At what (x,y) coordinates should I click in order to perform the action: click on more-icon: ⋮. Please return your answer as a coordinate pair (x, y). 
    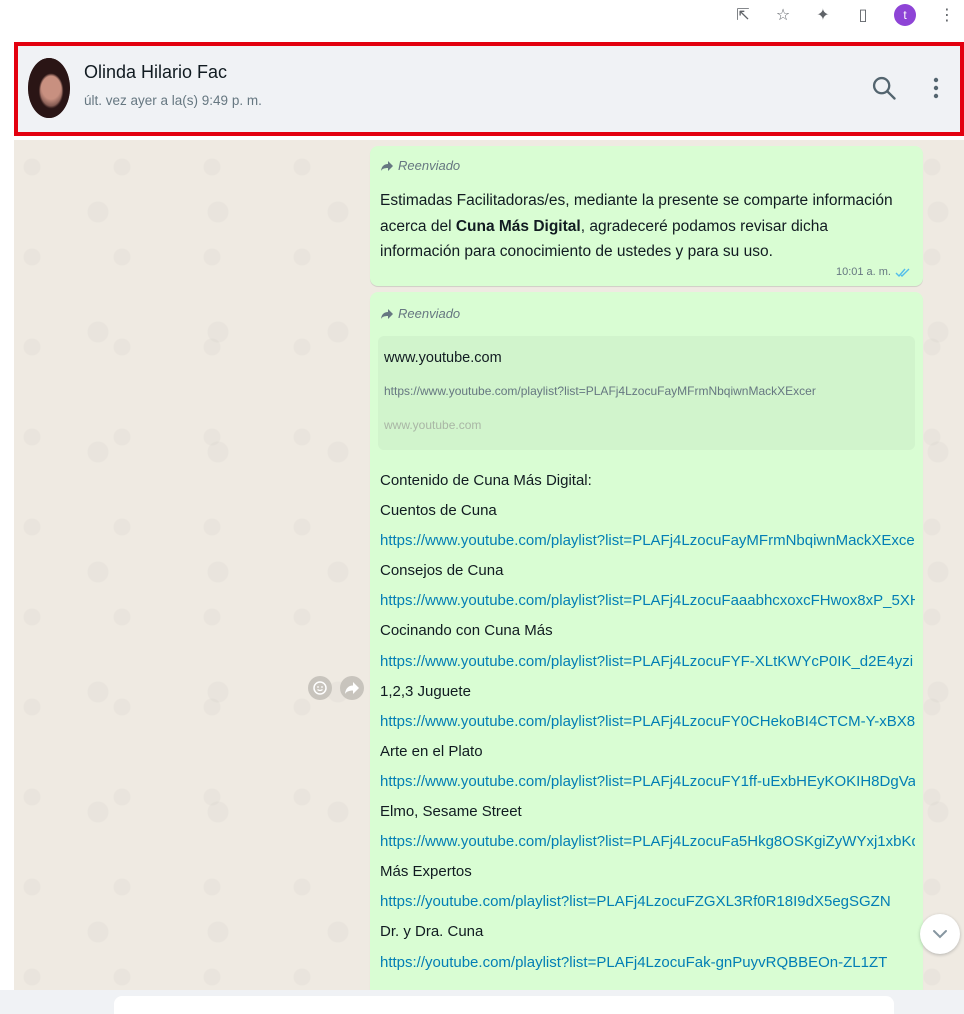
    Looking at the image, I should click on (947, 15).